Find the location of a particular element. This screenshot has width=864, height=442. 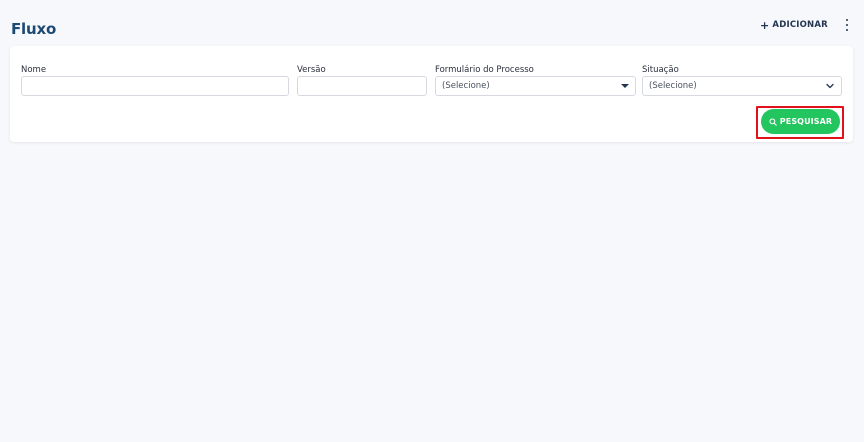

situation-label: Situação is located at coordinates (660, 70).